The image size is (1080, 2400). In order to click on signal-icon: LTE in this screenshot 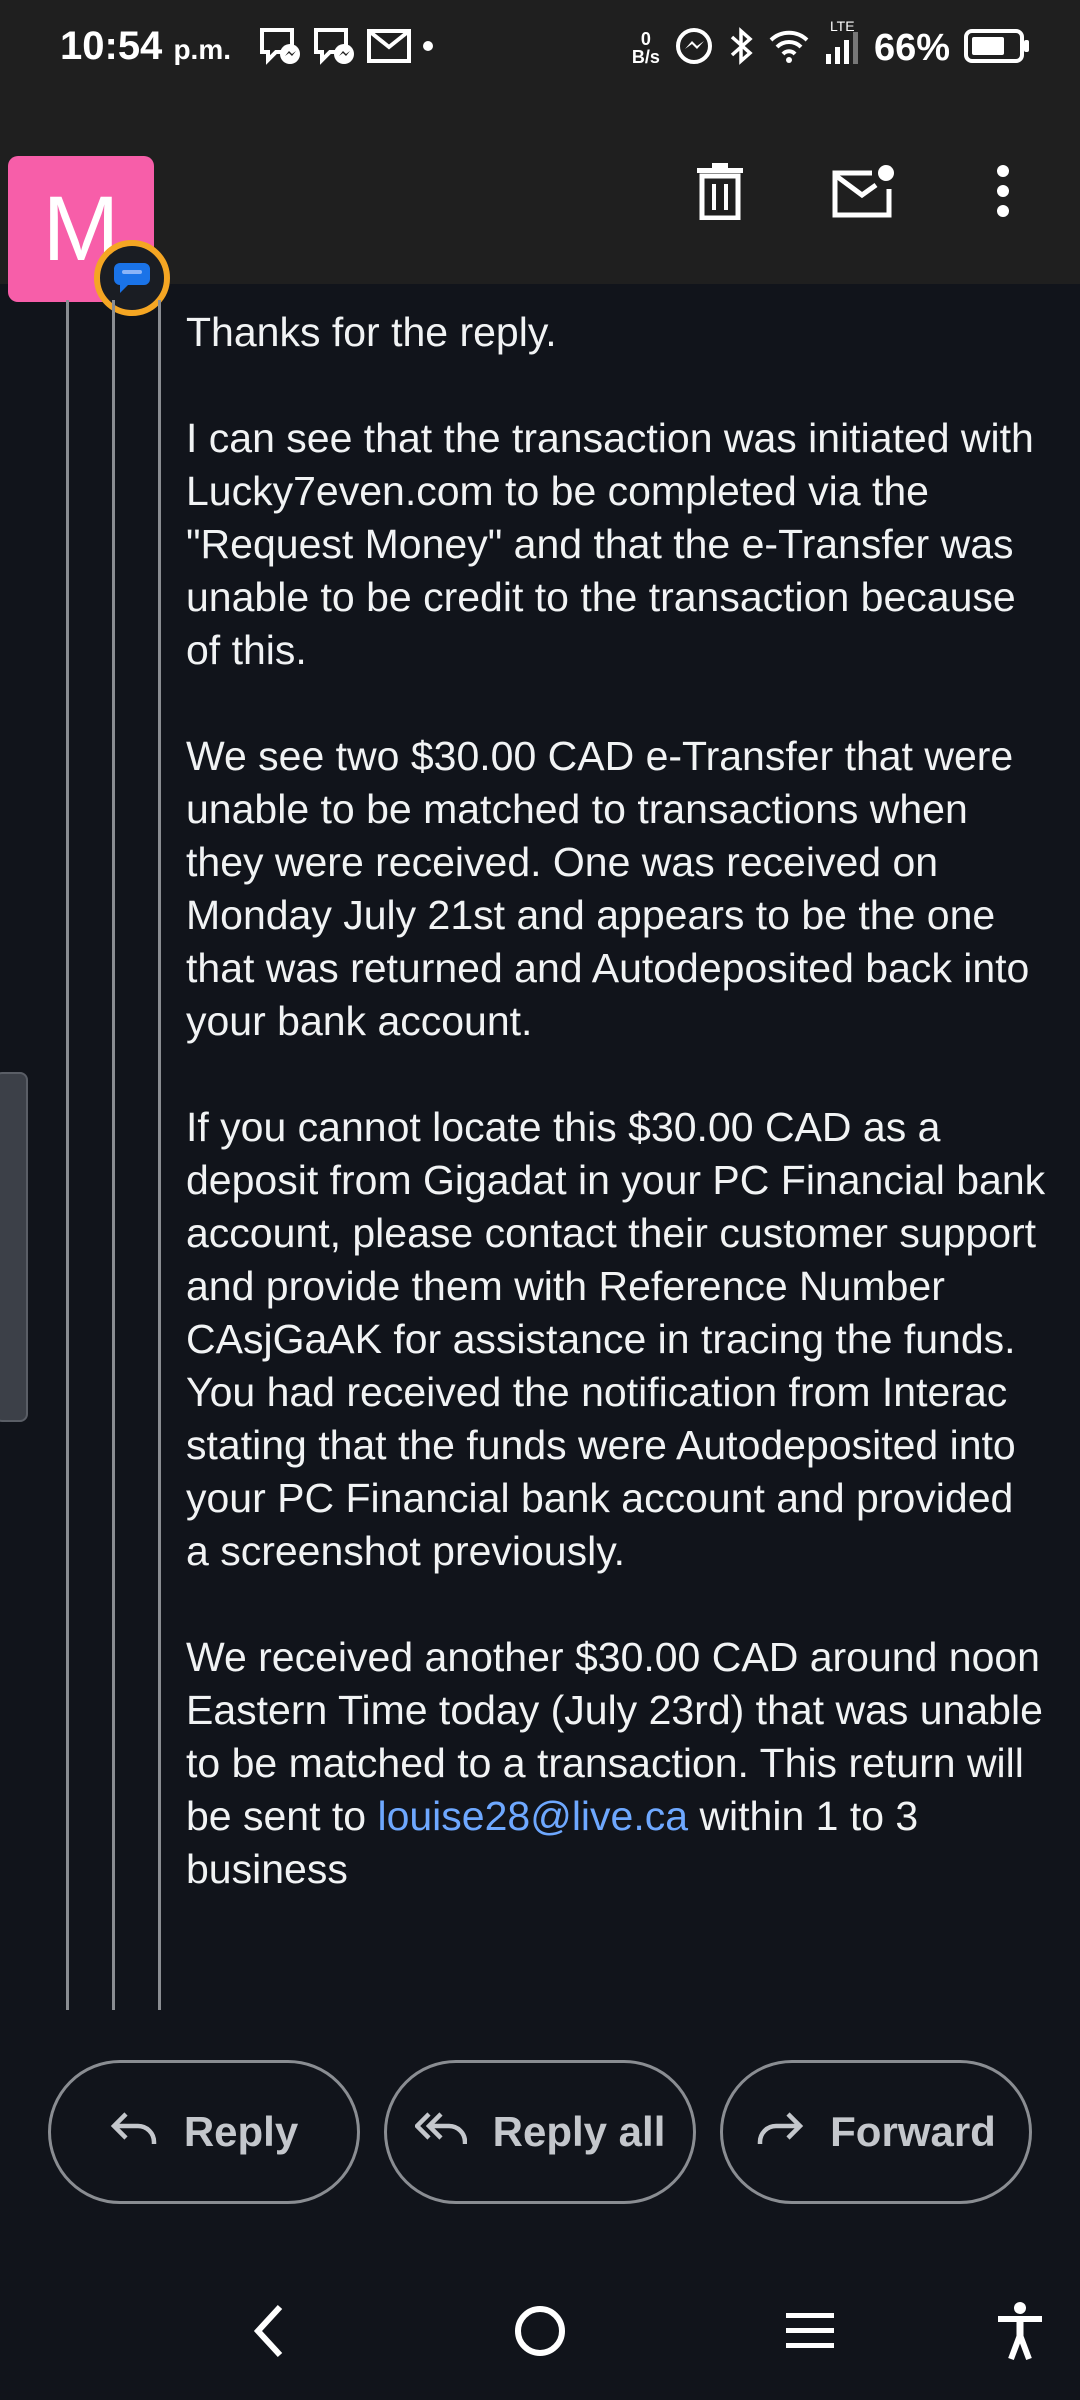, I will do `click(842, 44)`.